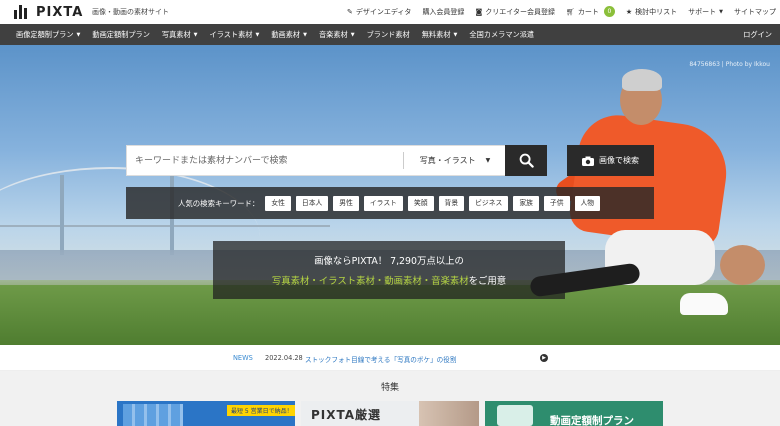  What do you see at coordinates (346, 203) in the screenshot?
I see `keyword-tag: 男性` at bounding box center [346, 203].